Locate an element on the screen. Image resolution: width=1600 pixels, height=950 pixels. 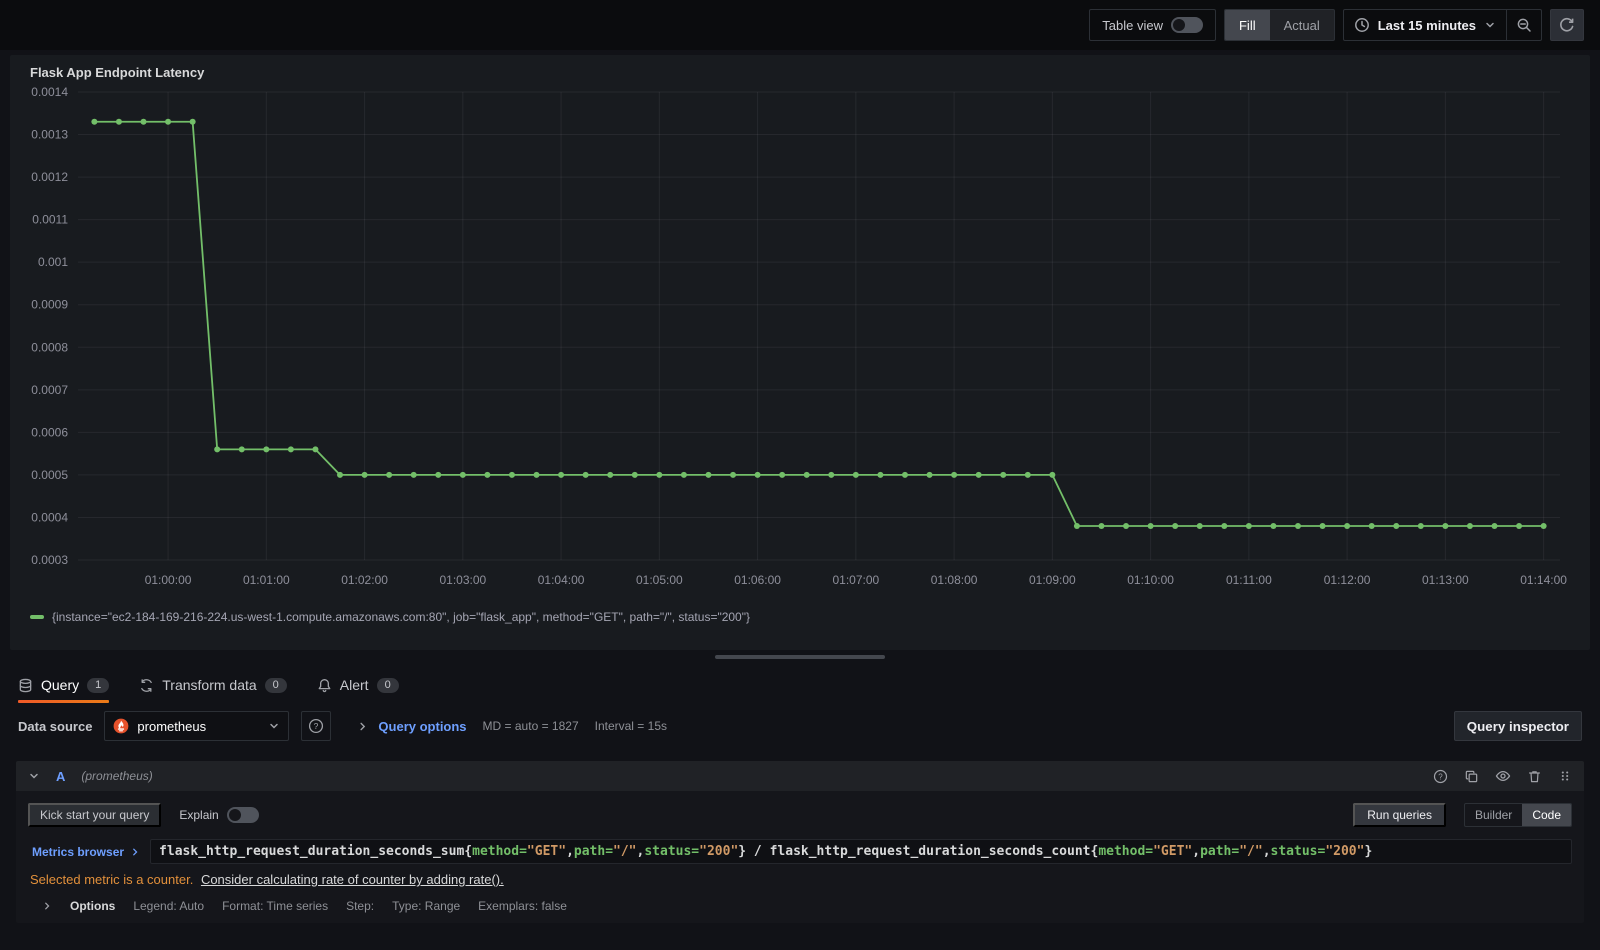
time-range-button: Last 15 minutes is located at coordinates (1425, 25).